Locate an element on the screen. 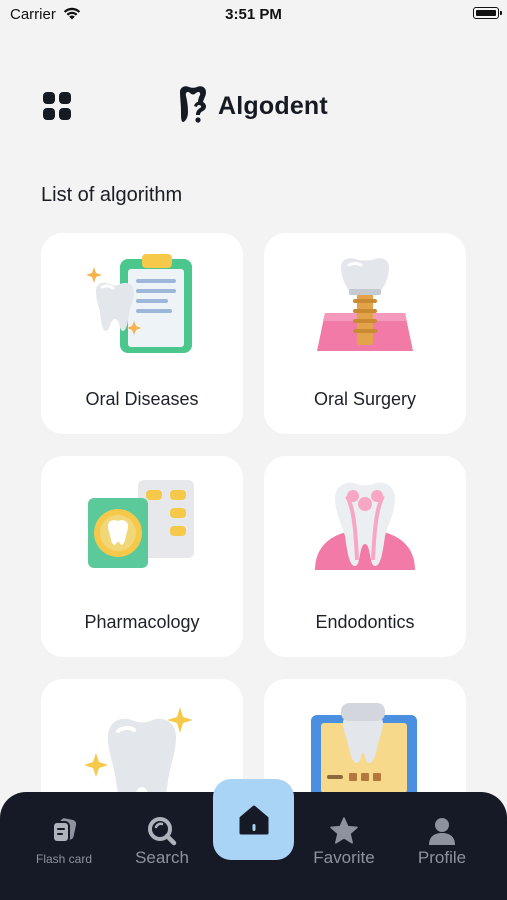  tooth-root-illustration-icon is located at coordinates (365, 526).